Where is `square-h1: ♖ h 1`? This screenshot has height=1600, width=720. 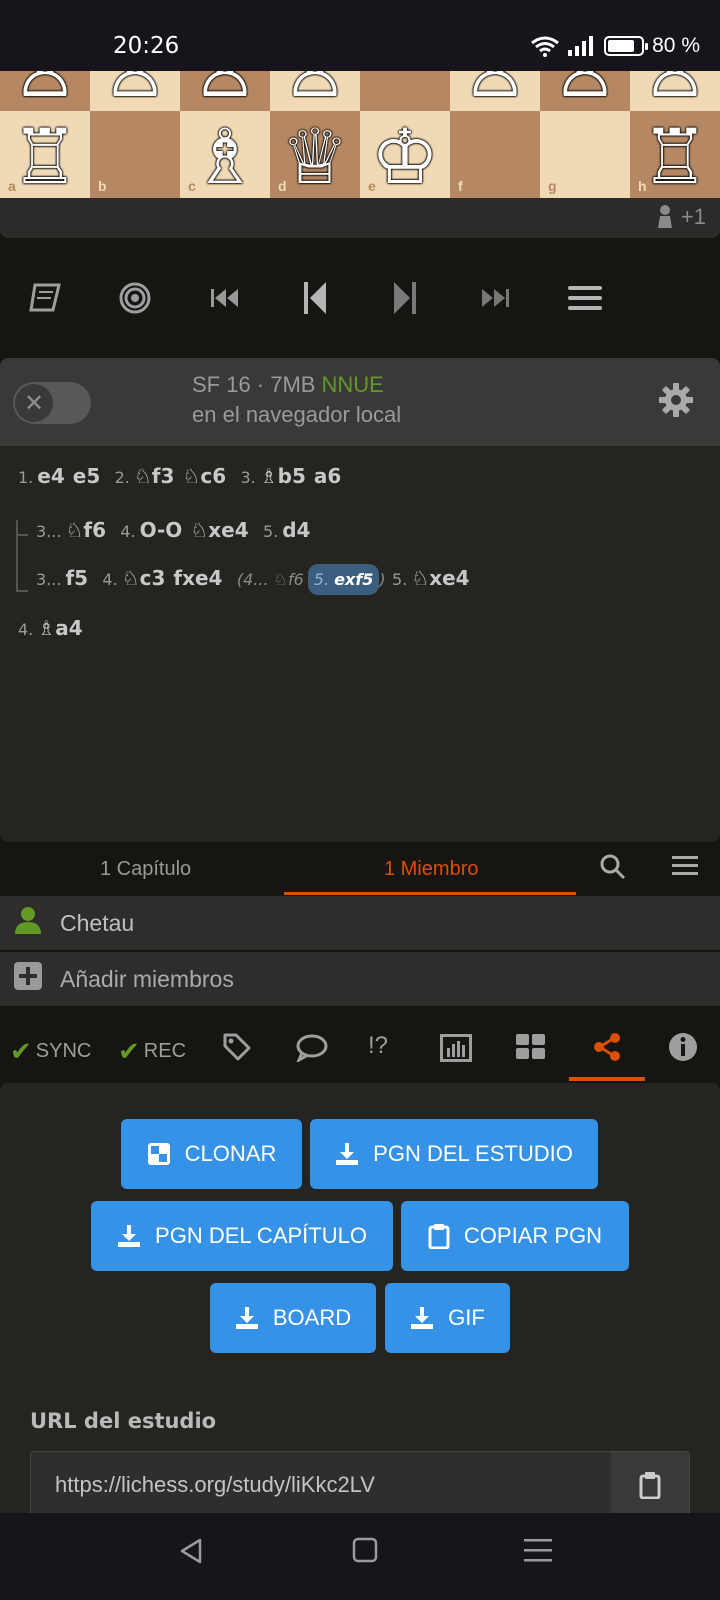 square-h1: ♖ h 1 is located at coordinates (675, 154).